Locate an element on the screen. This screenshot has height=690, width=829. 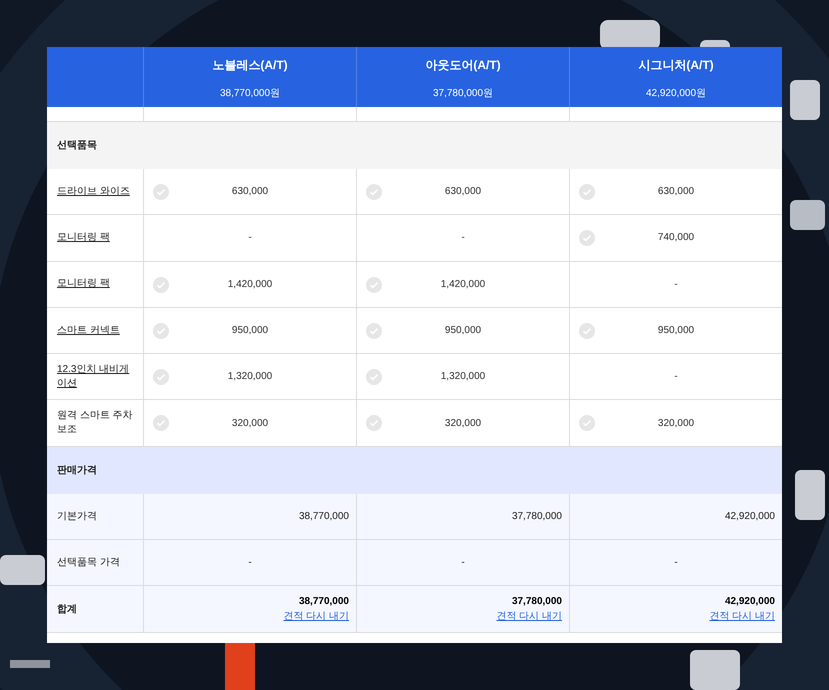
total-price: 37,780,000 is located at coordinates (537, 602).